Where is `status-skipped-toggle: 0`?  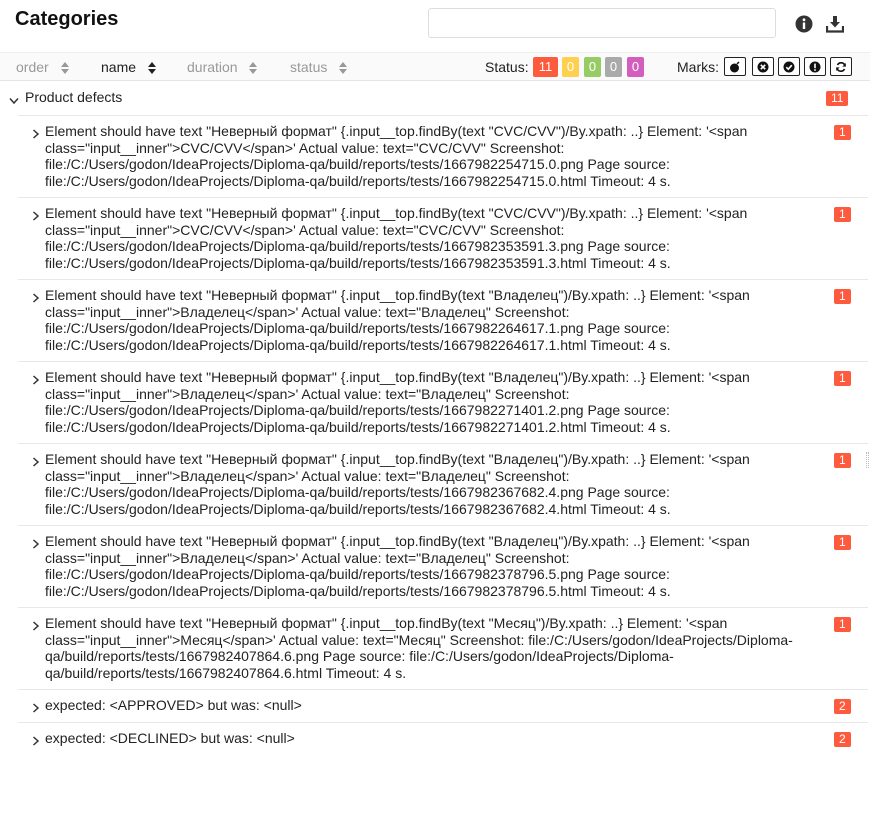
status-skipped-toggle: 0 is located at coordinates (613, 67).